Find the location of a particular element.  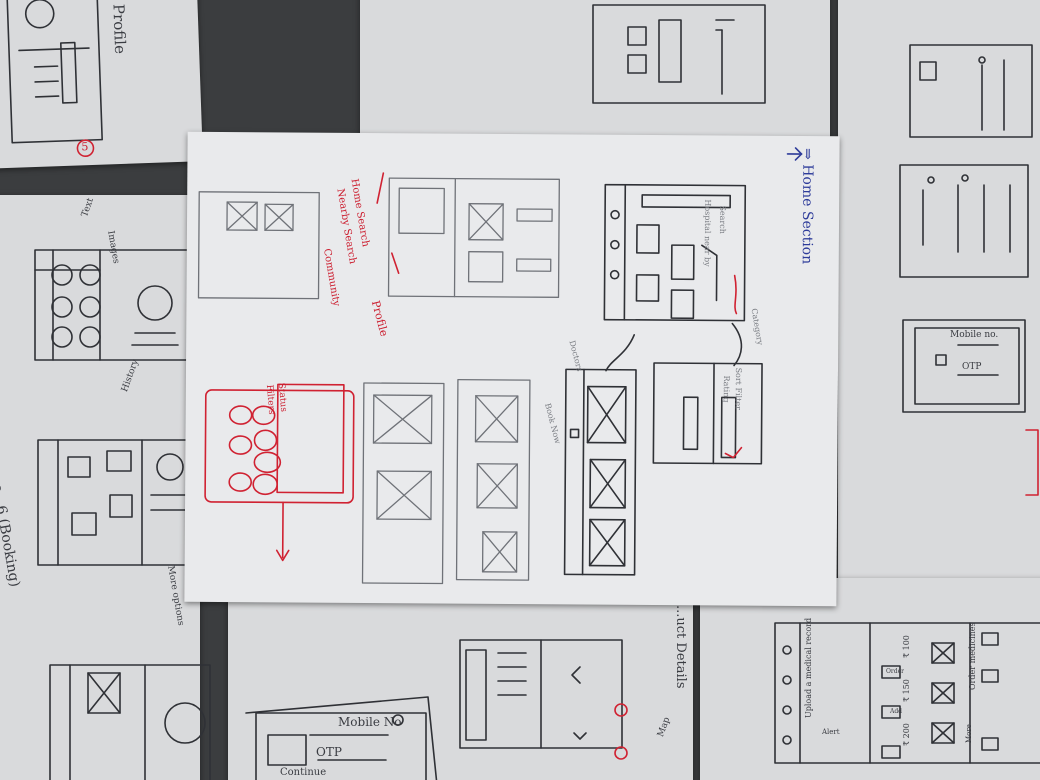

right-screens-drawing is located at coordinates (969, 270).